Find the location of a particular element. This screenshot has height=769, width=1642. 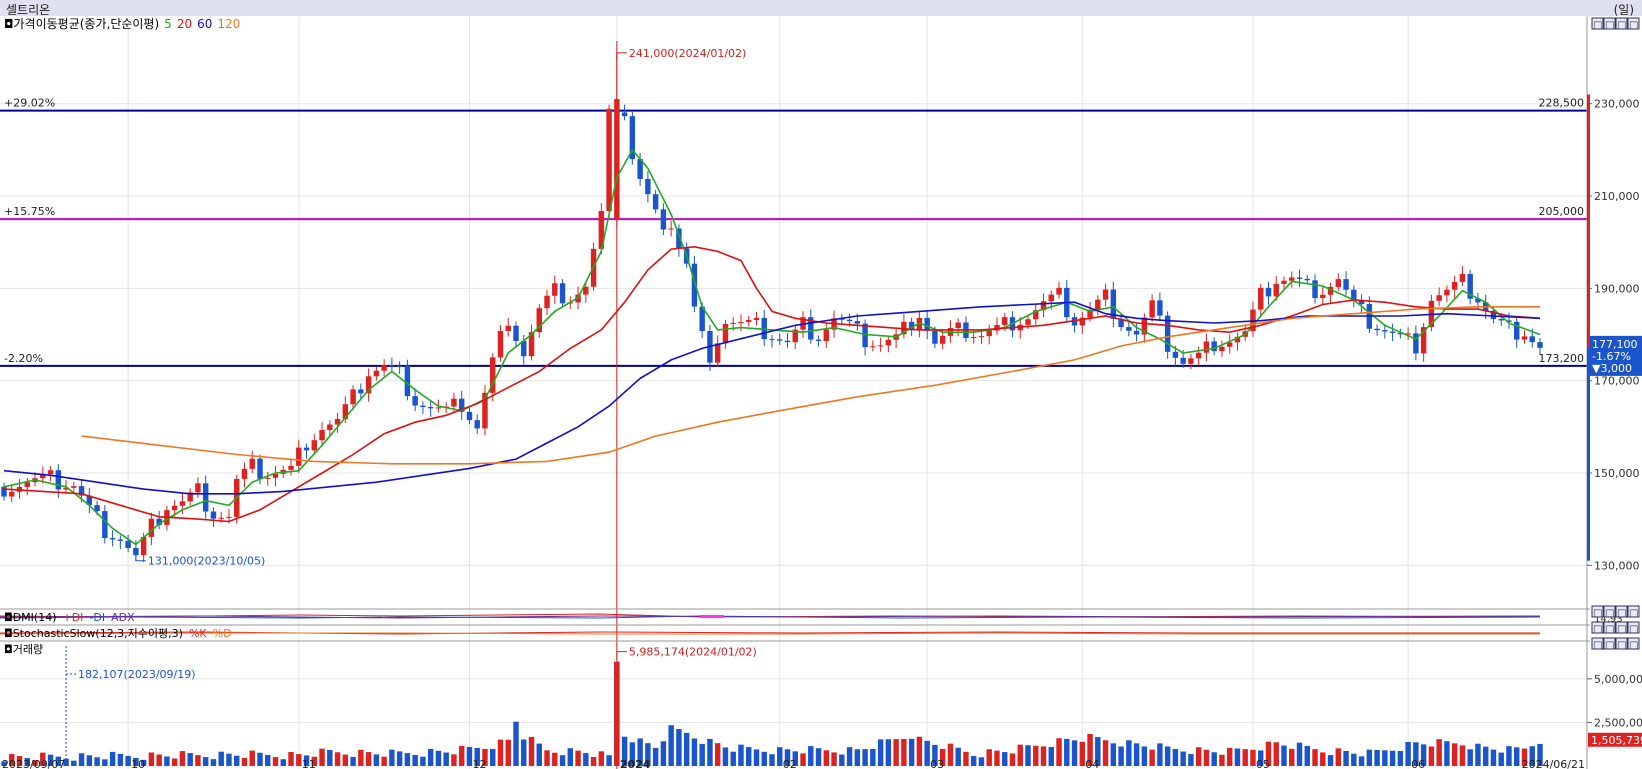

line-price-label: 173,200 is located at coordinates (1562, 358).